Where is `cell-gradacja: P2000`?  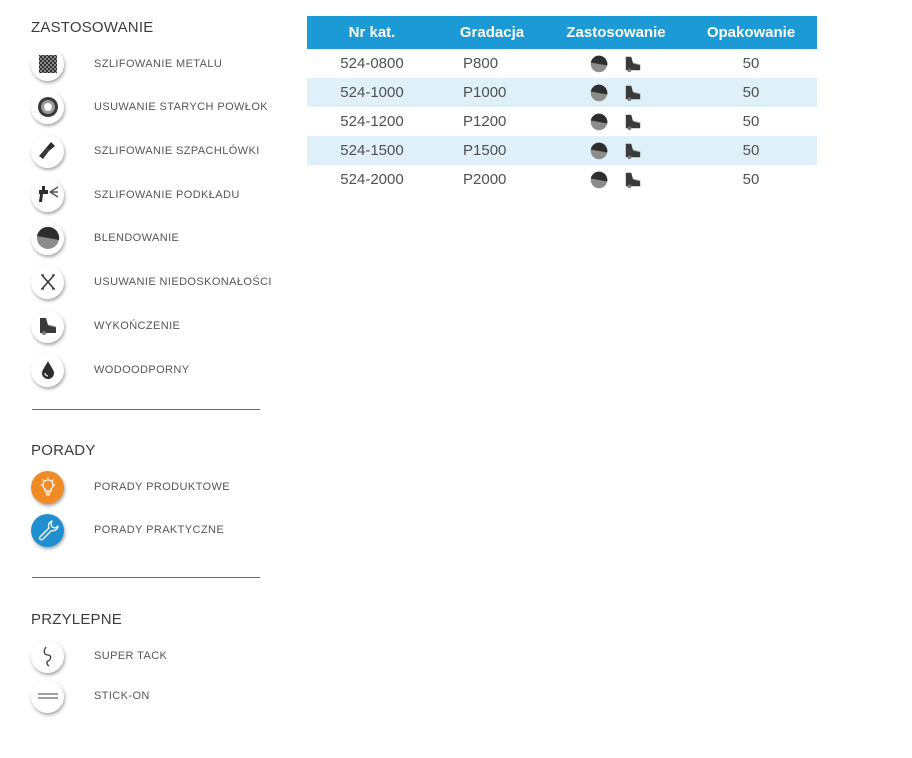 cell-gradacja: P2000 is located at coordinates (485, 179).